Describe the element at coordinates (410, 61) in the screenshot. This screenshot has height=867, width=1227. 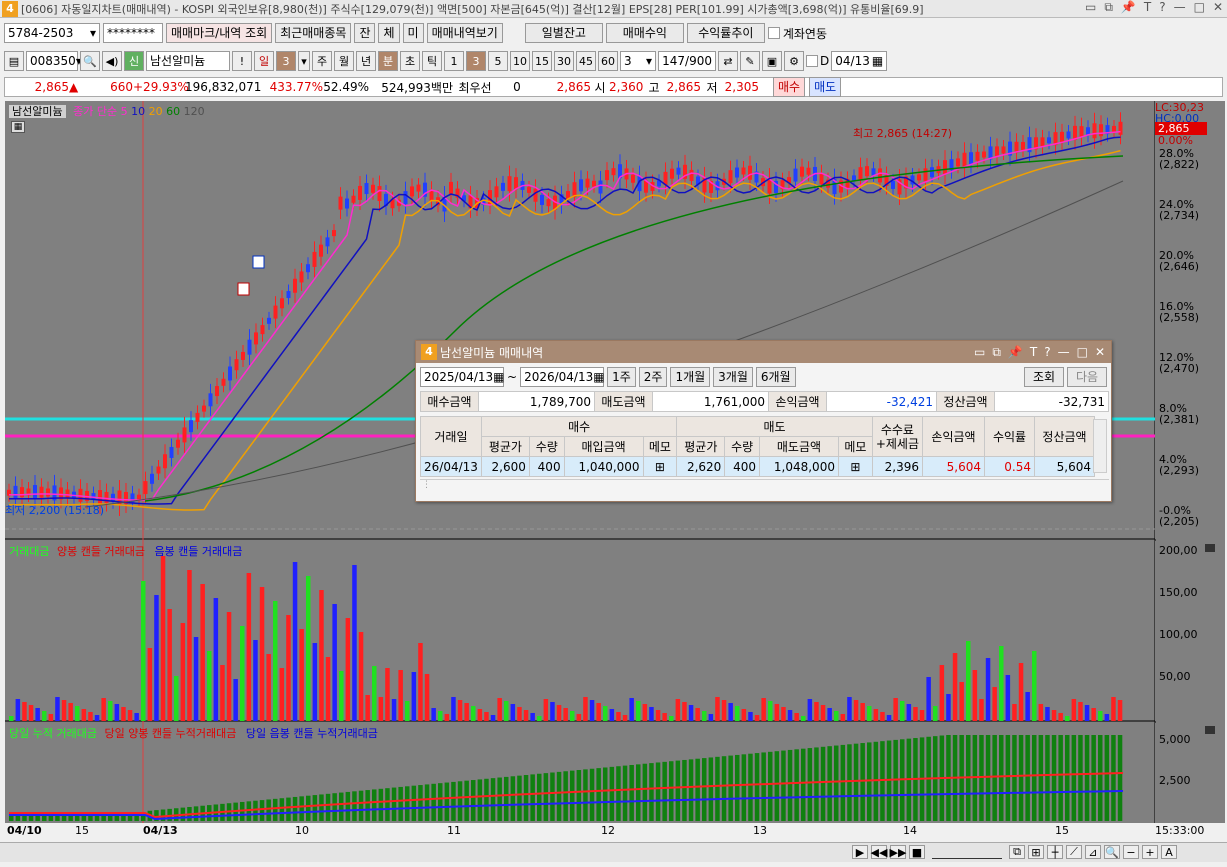
I see `period-second-button: 초` at that location.